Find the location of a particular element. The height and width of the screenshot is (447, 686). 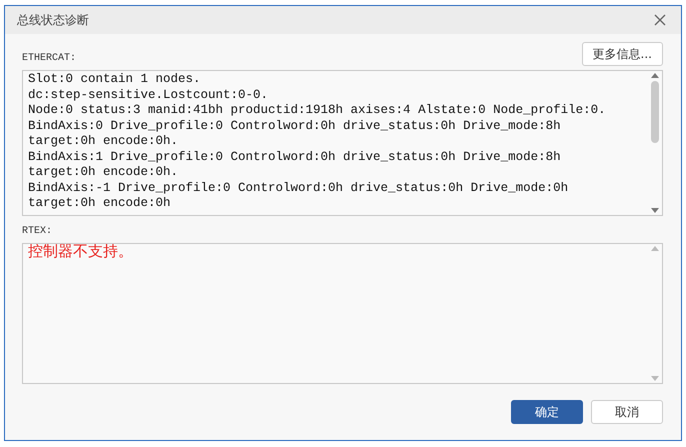

log-line: BindAxis:0 Drive_profile:0 Controlword:0h drive_status:0h Drive_mode:8h is located at coordinates (294, 126).